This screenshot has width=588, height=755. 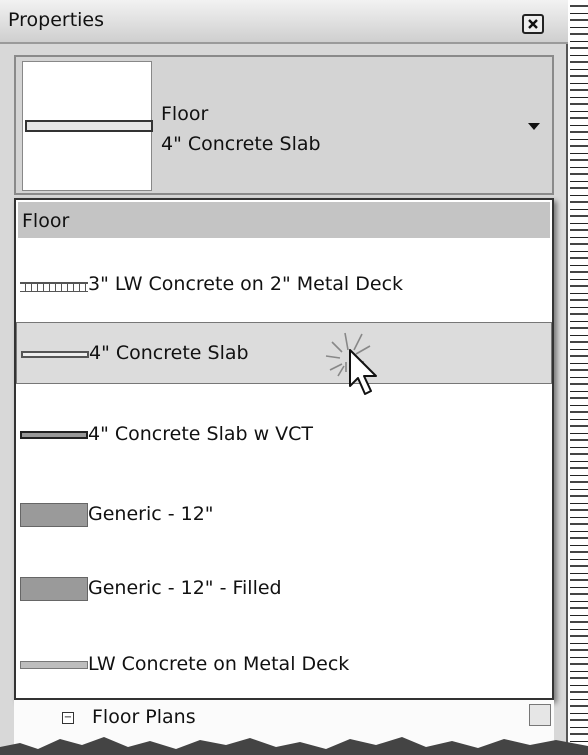 What do you see at coordinates (284, 353) in the screenshot?
I see `list-item-concrete-slab: 4" Concrete Slab` at bounding box center [284, 353].